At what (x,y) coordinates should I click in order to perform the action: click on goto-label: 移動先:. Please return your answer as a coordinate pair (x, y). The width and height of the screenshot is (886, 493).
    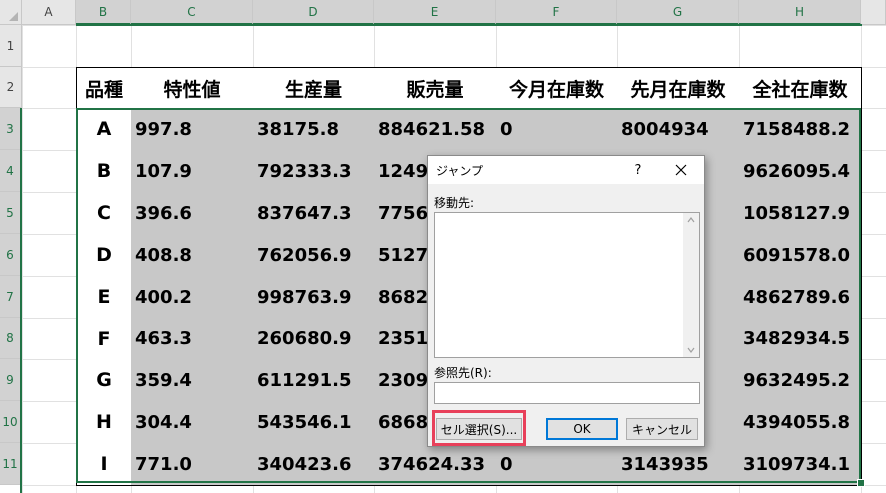
    Looking at the image, I should click on (454, 203).